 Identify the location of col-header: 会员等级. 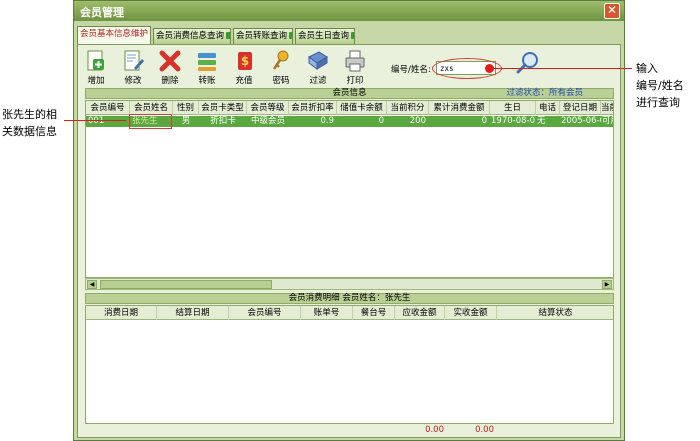
(268, 108).